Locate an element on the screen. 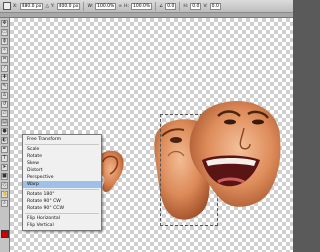 The height and width of the screenshot is (252, 320). reference-point-icon is located at coordinates (7, 6).